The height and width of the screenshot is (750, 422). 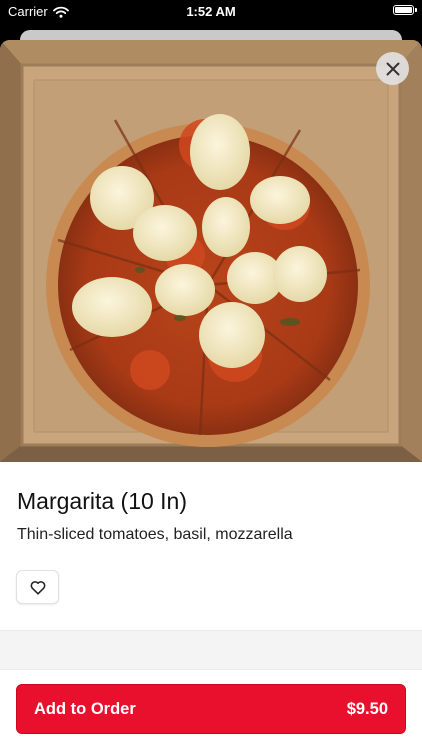 I want to click on add-to-order-button: Add to Order $9.50, so click(x=211, y=709).